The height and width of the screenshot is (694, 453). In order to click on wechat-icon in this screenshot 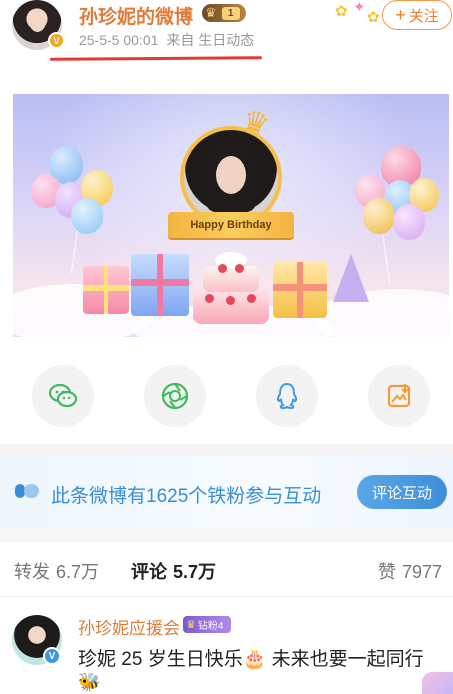, I will do `click(63, 395)`.